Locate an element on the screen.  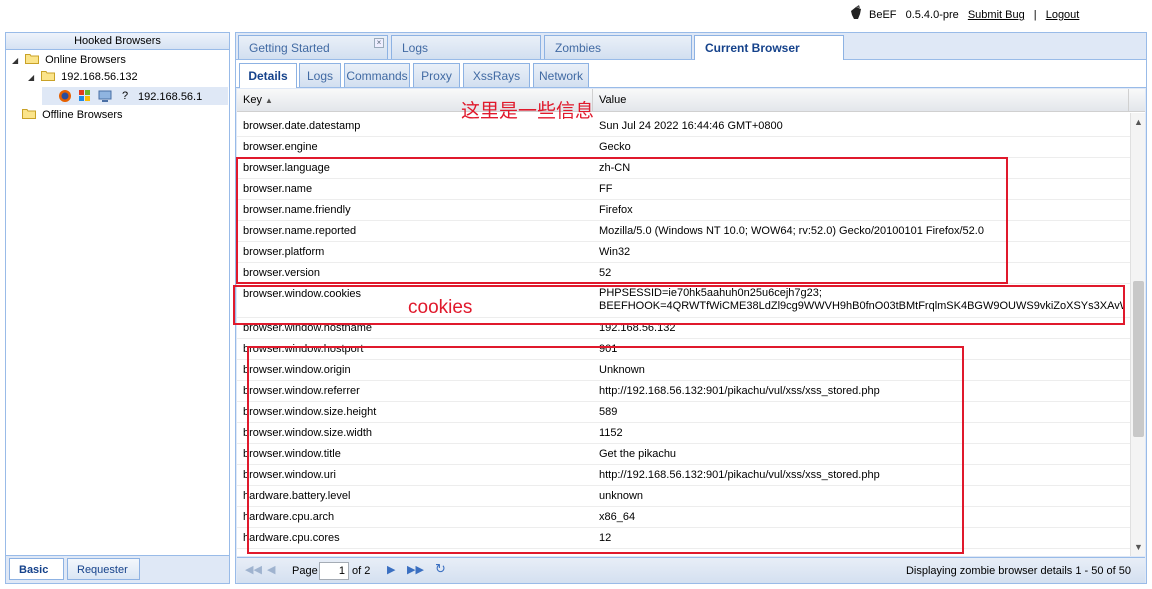
tab-commands: Commands is located at coordinates (377, 75).